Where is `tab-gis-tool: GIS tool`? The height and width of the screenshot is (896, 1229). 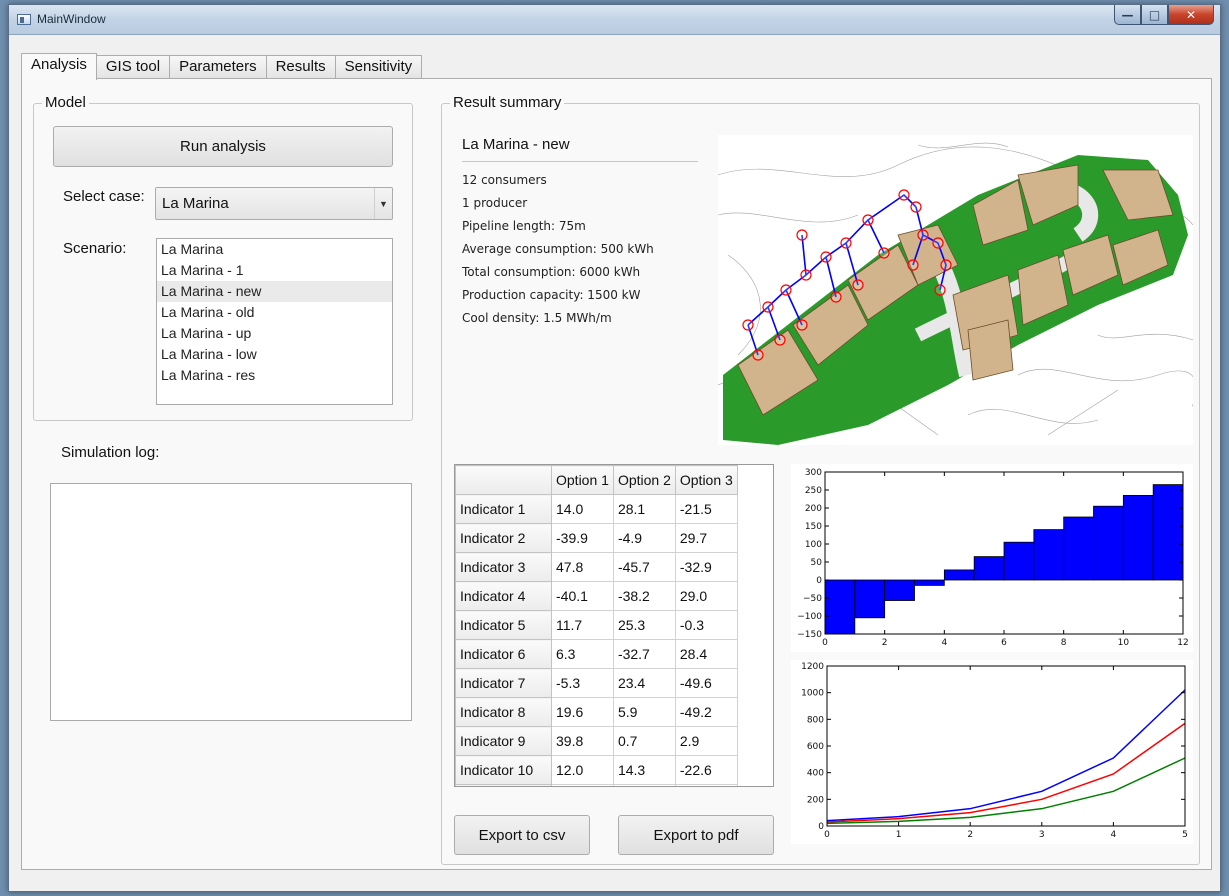
tab-gis-tool: GIS tool is located at coordinates (133, 67).